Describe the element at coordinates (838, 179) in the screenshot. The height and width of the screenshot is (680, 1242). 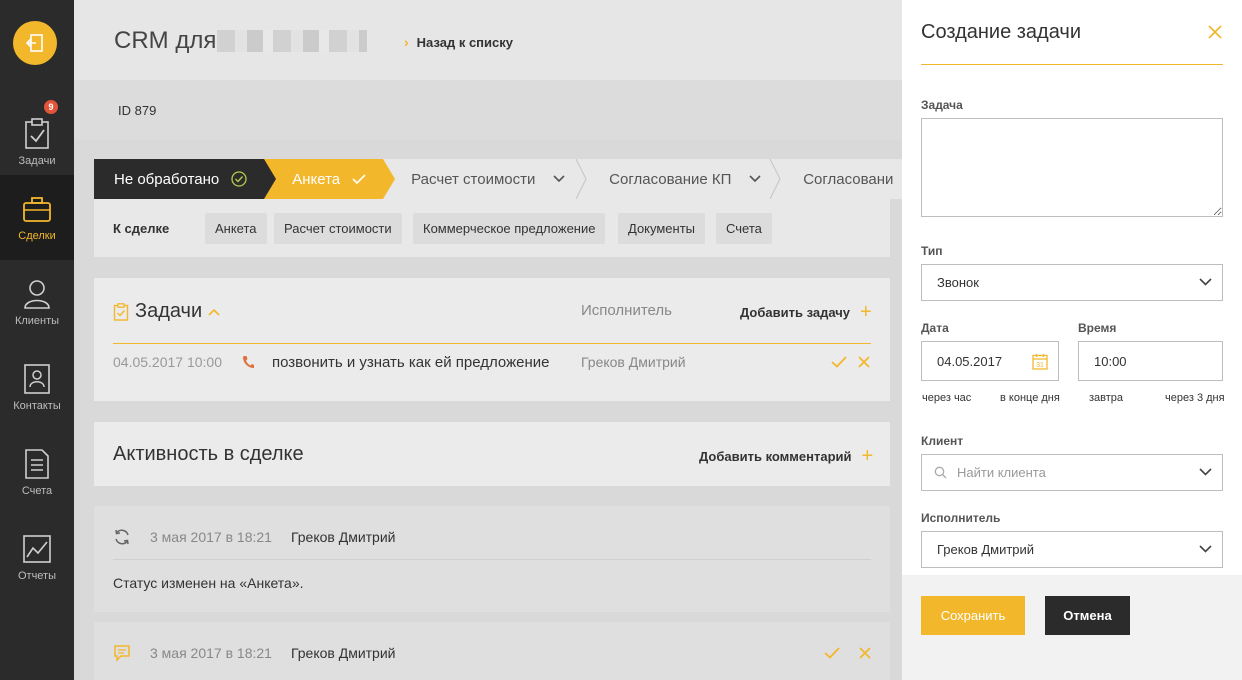
I see `stage-approval: Согласовани` at that location.